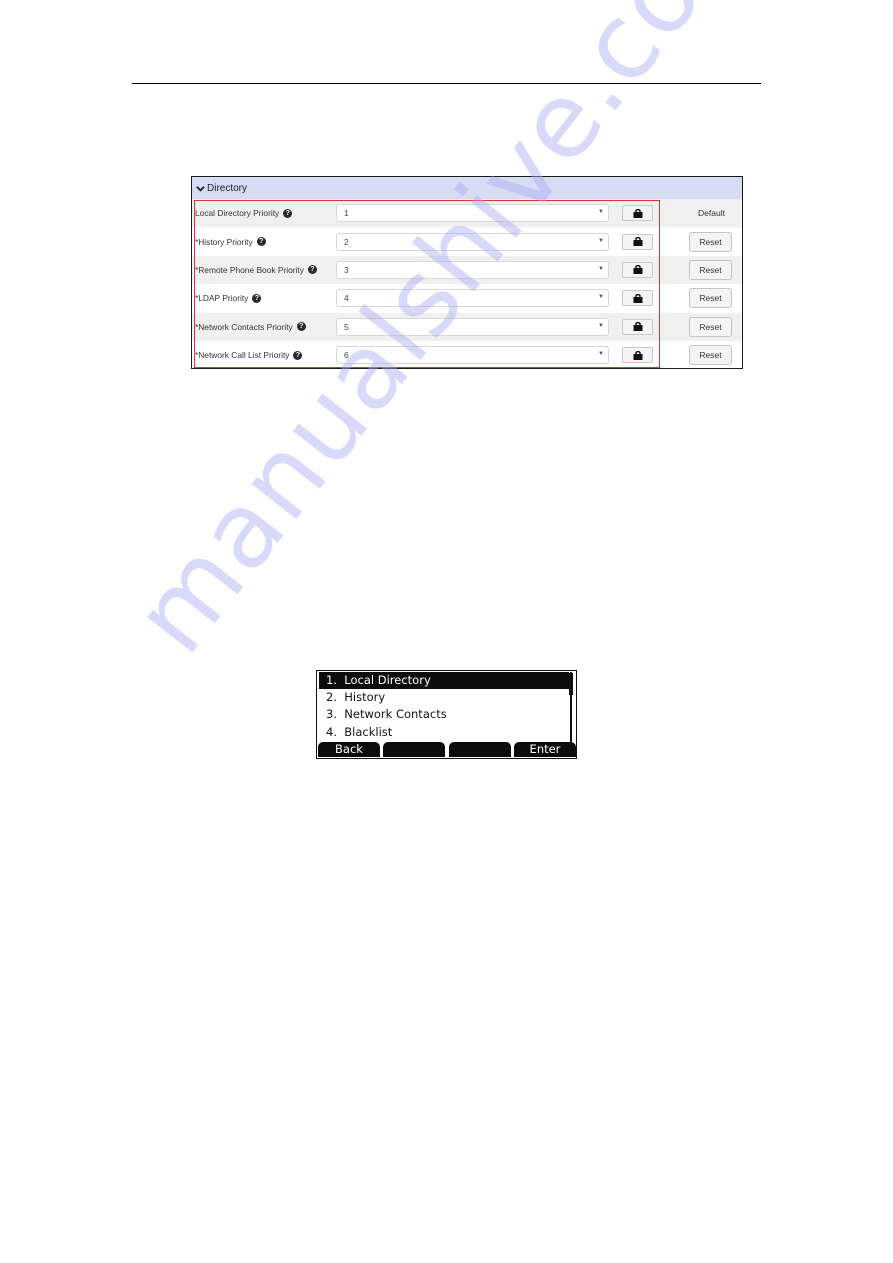 The width and height of the screenshot is (893, 1263). I want to click on setting-label: *Network Contacts Priority ?, so click(264, 327).